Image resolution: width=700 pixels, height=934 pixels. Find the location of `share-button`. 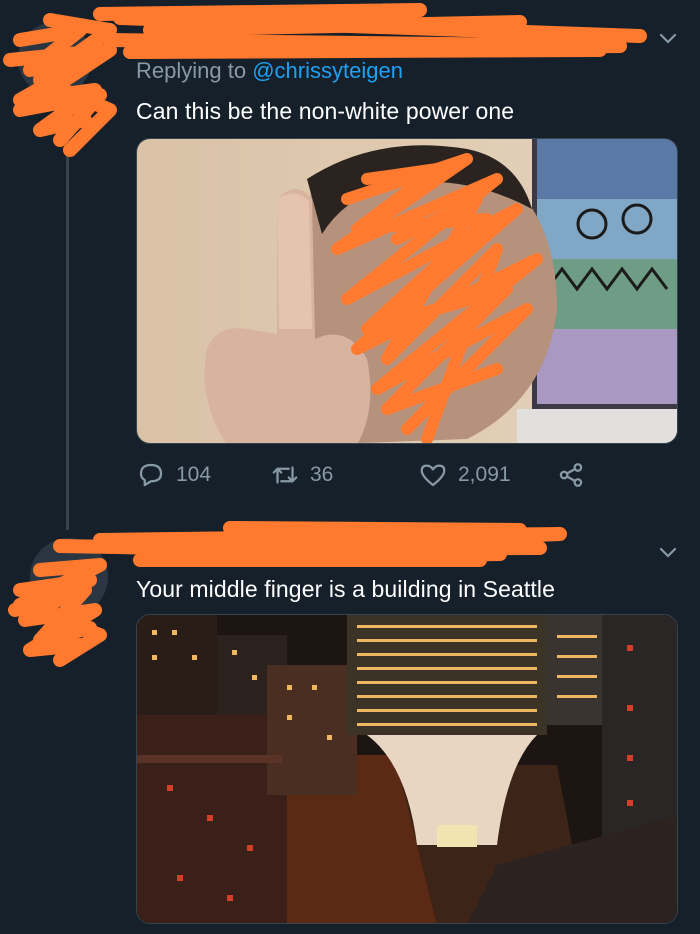

share-button is located at coordinates (571, 475).